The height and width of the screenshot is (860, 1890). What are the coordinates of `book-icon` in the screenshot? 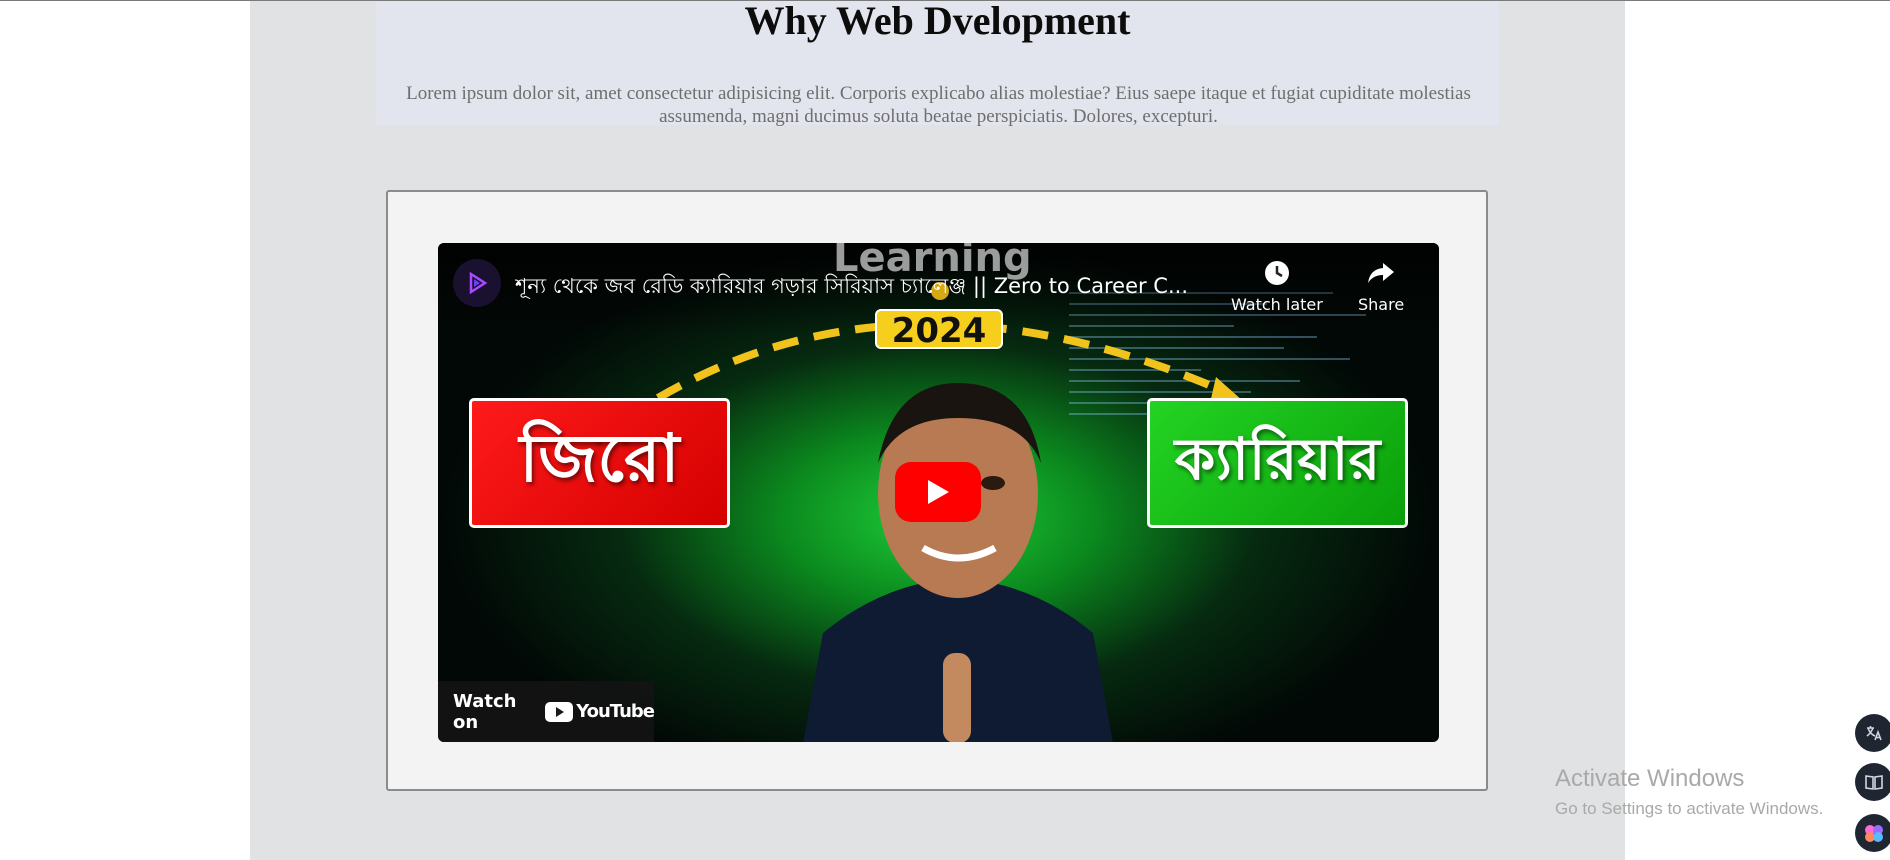 It's located at (1874, 782).